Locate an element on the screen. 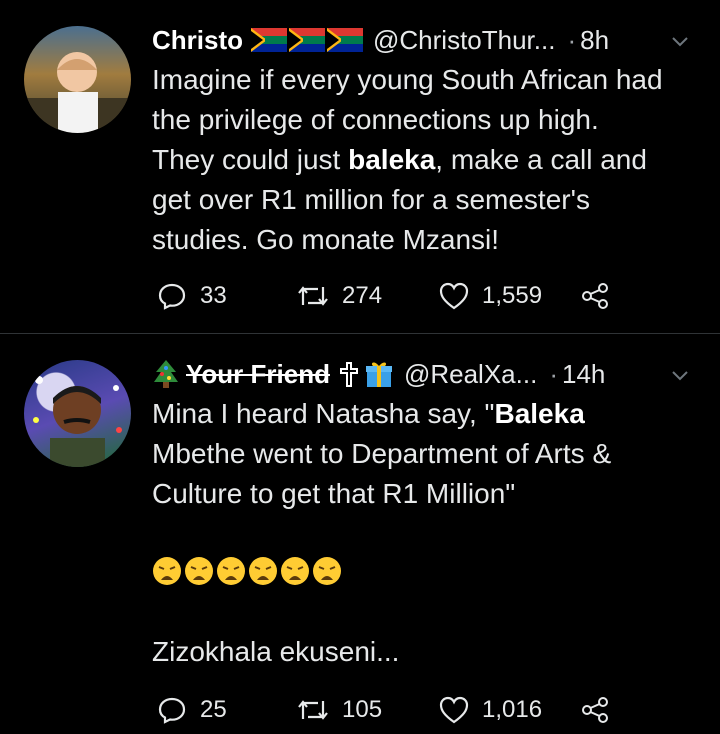 The image size is (720, 734). gift-icon is located at coordinates (378, 374).